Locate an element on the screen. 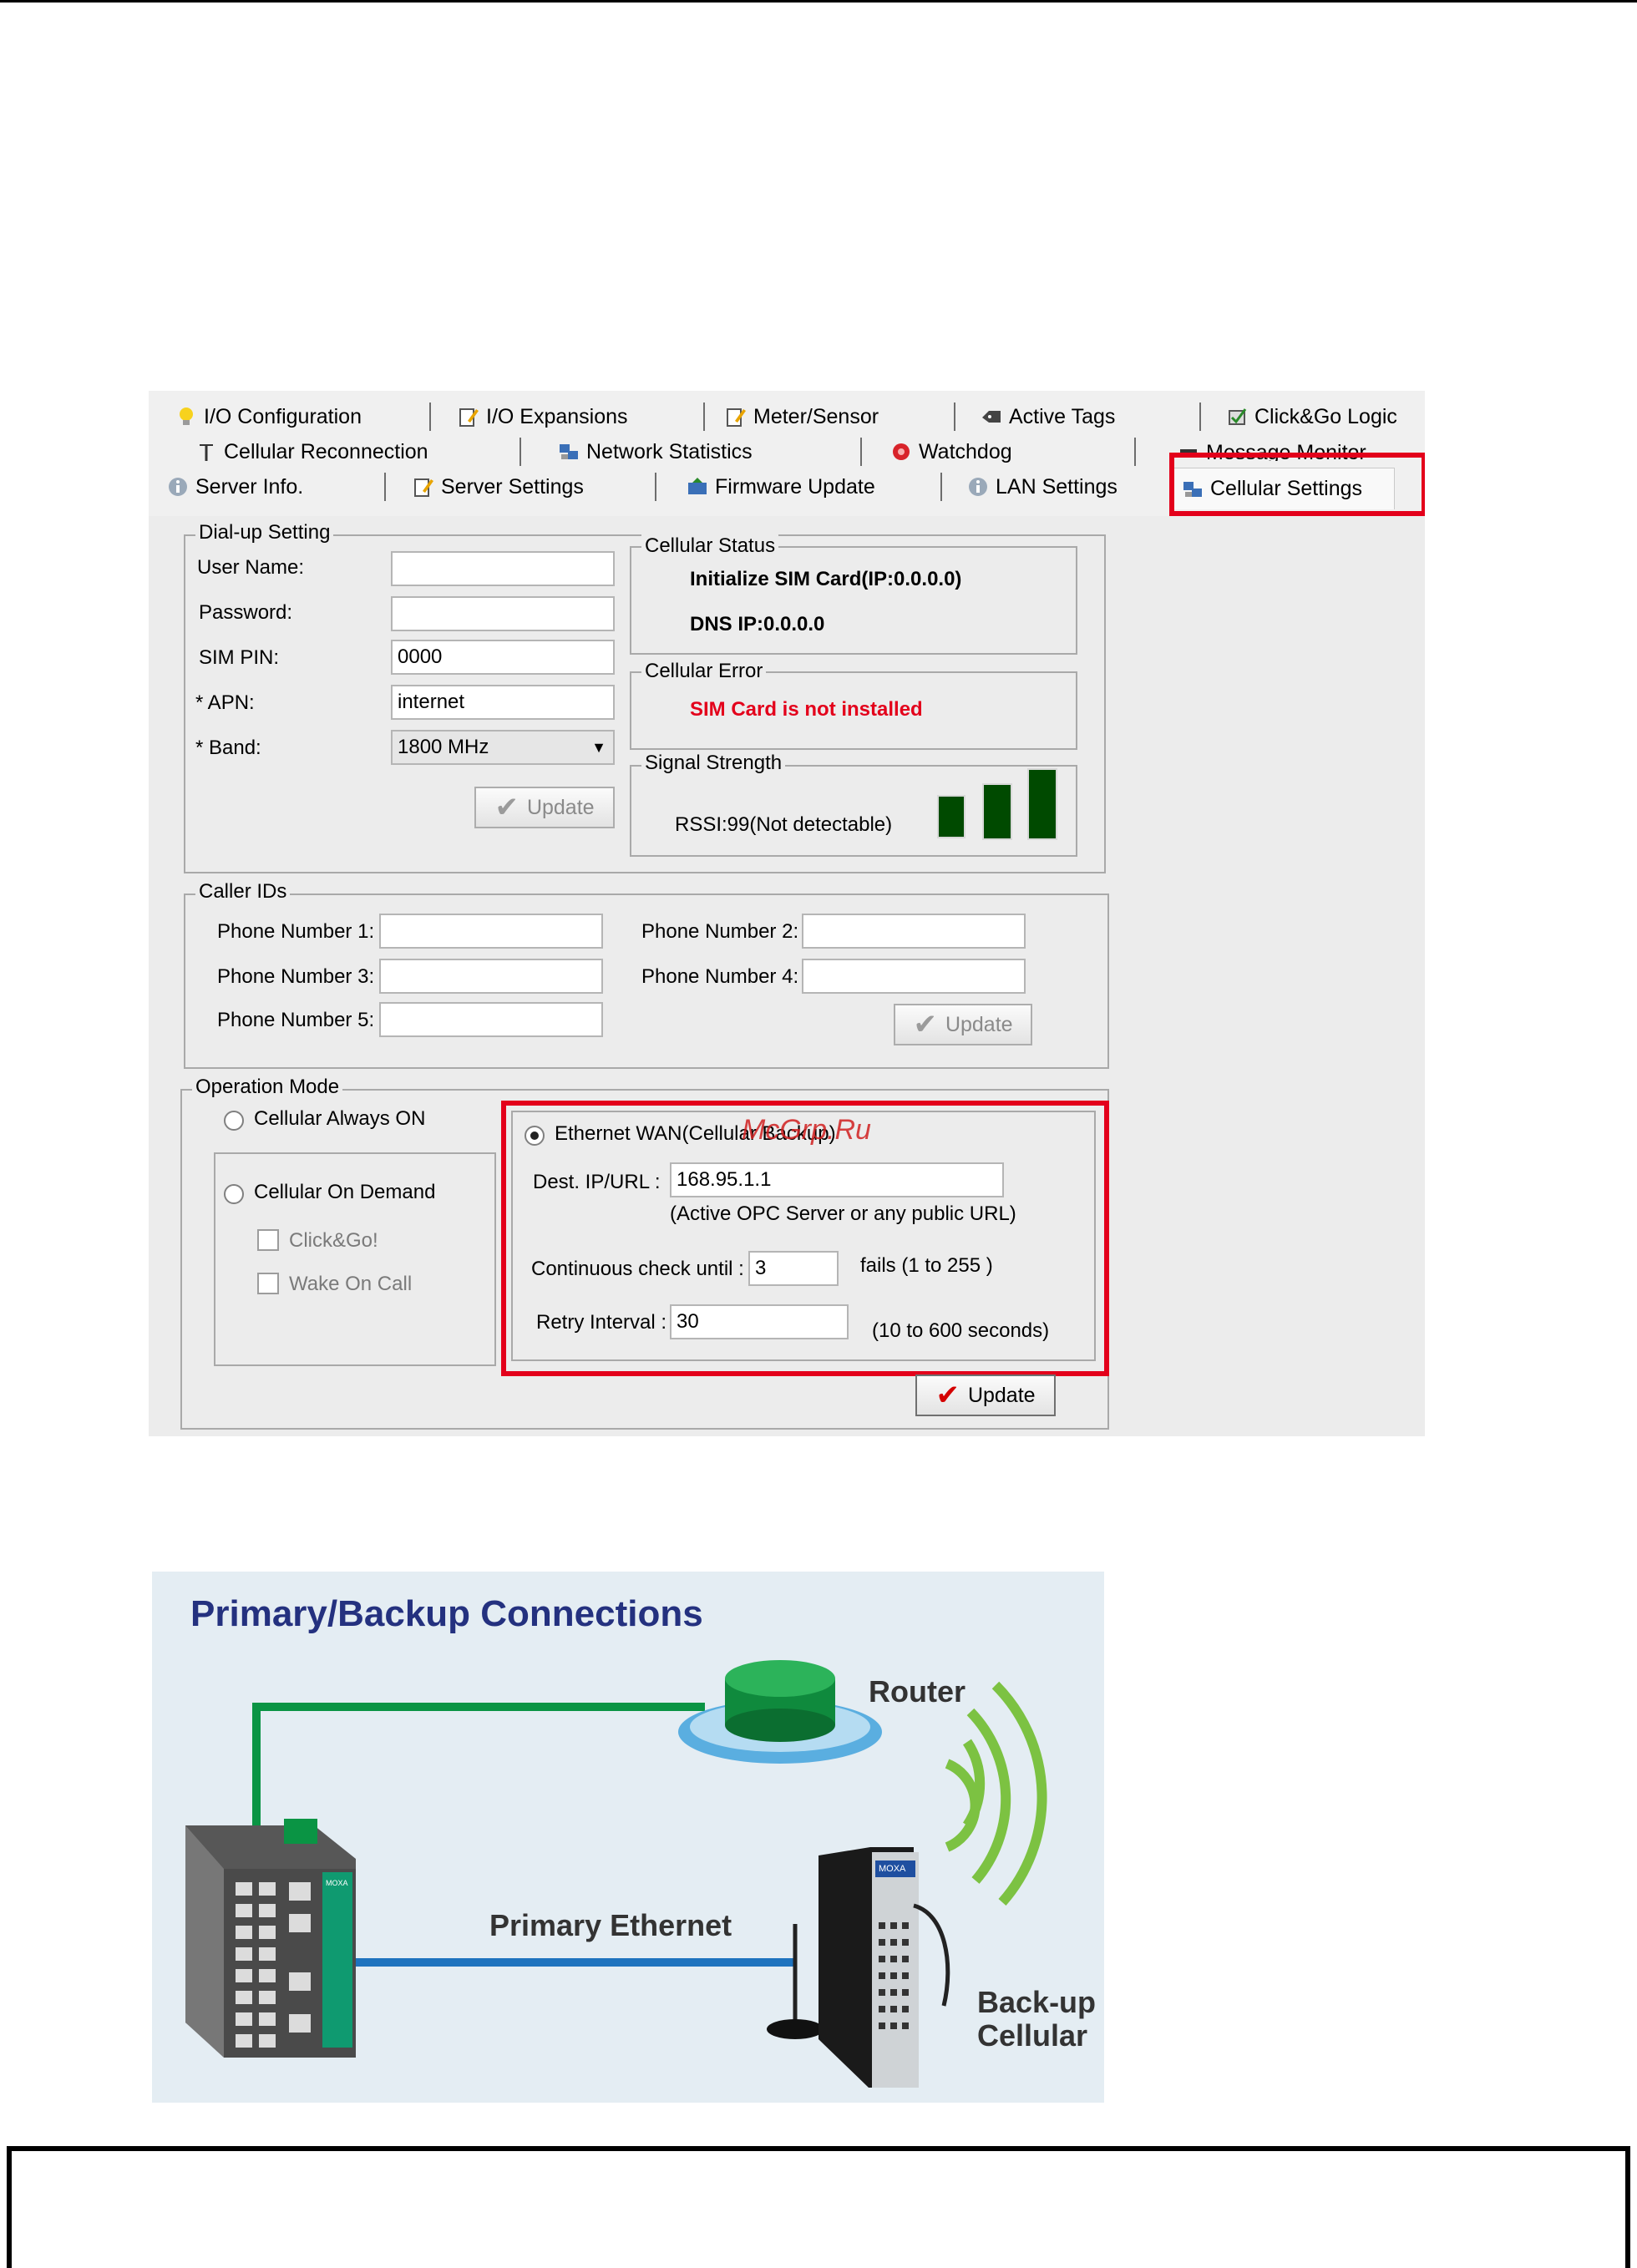 The width and height of the screenshot is (1637, 2268). apn-input: internet is located at coordinates (503, 703).